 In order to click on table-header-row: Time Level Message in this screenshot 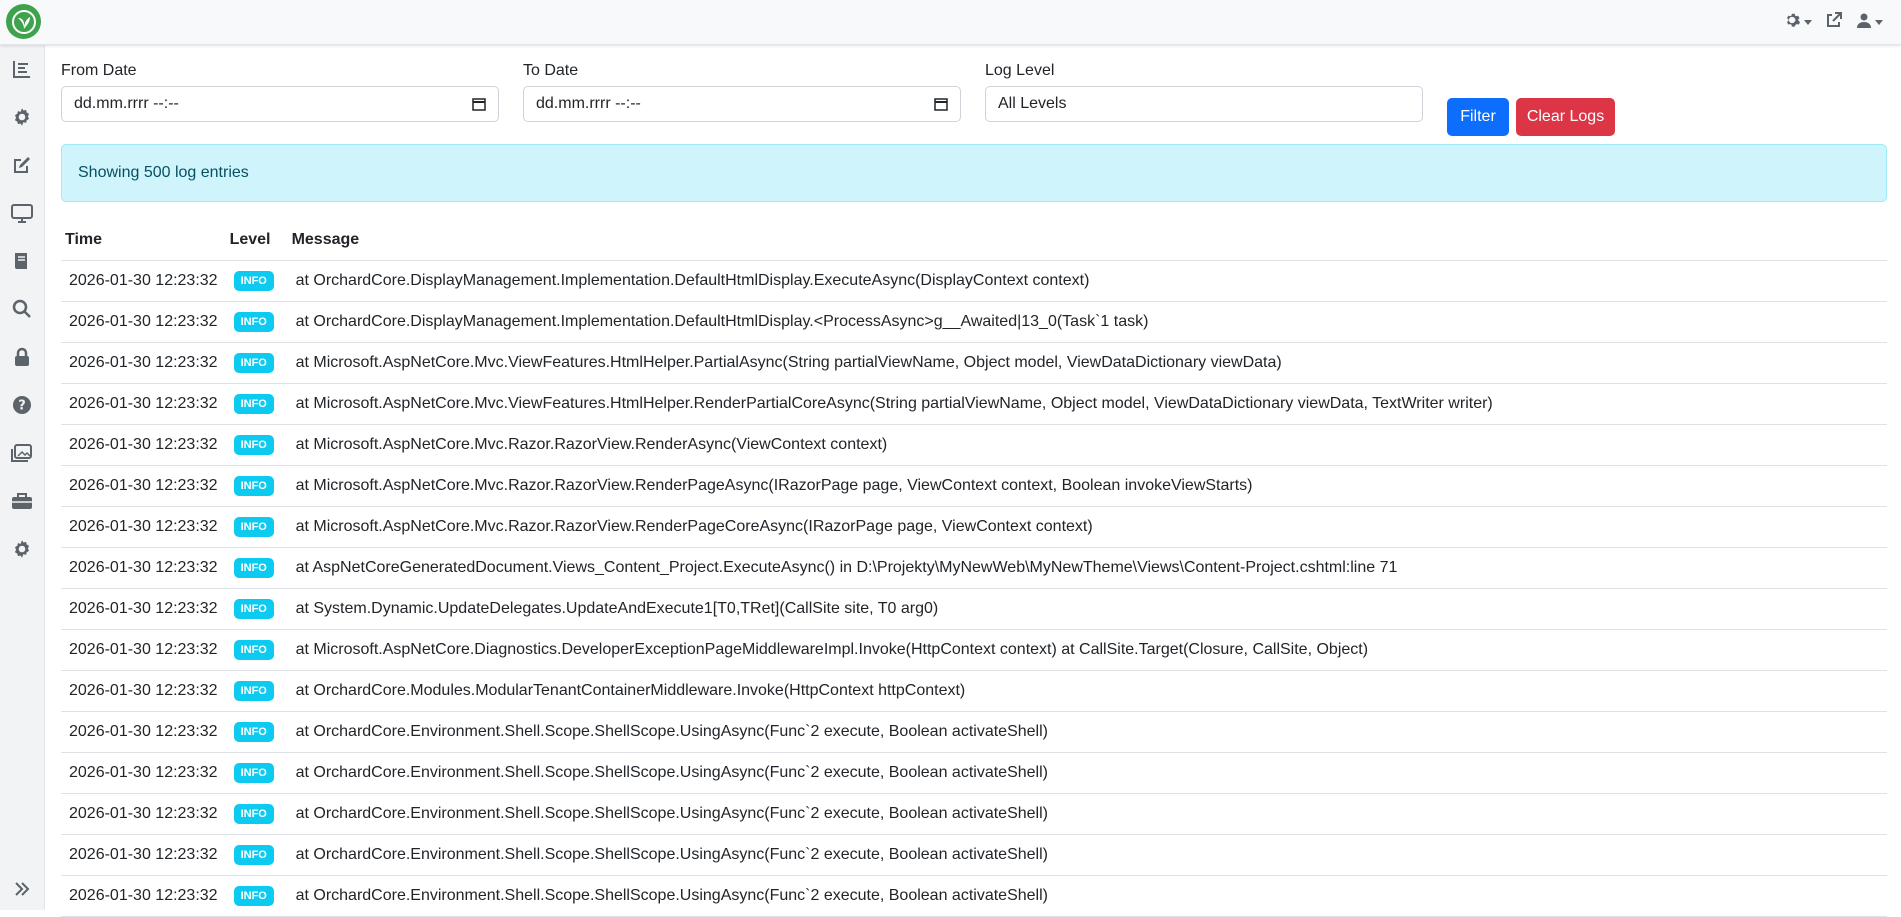, I will do `click(974, 240)`.